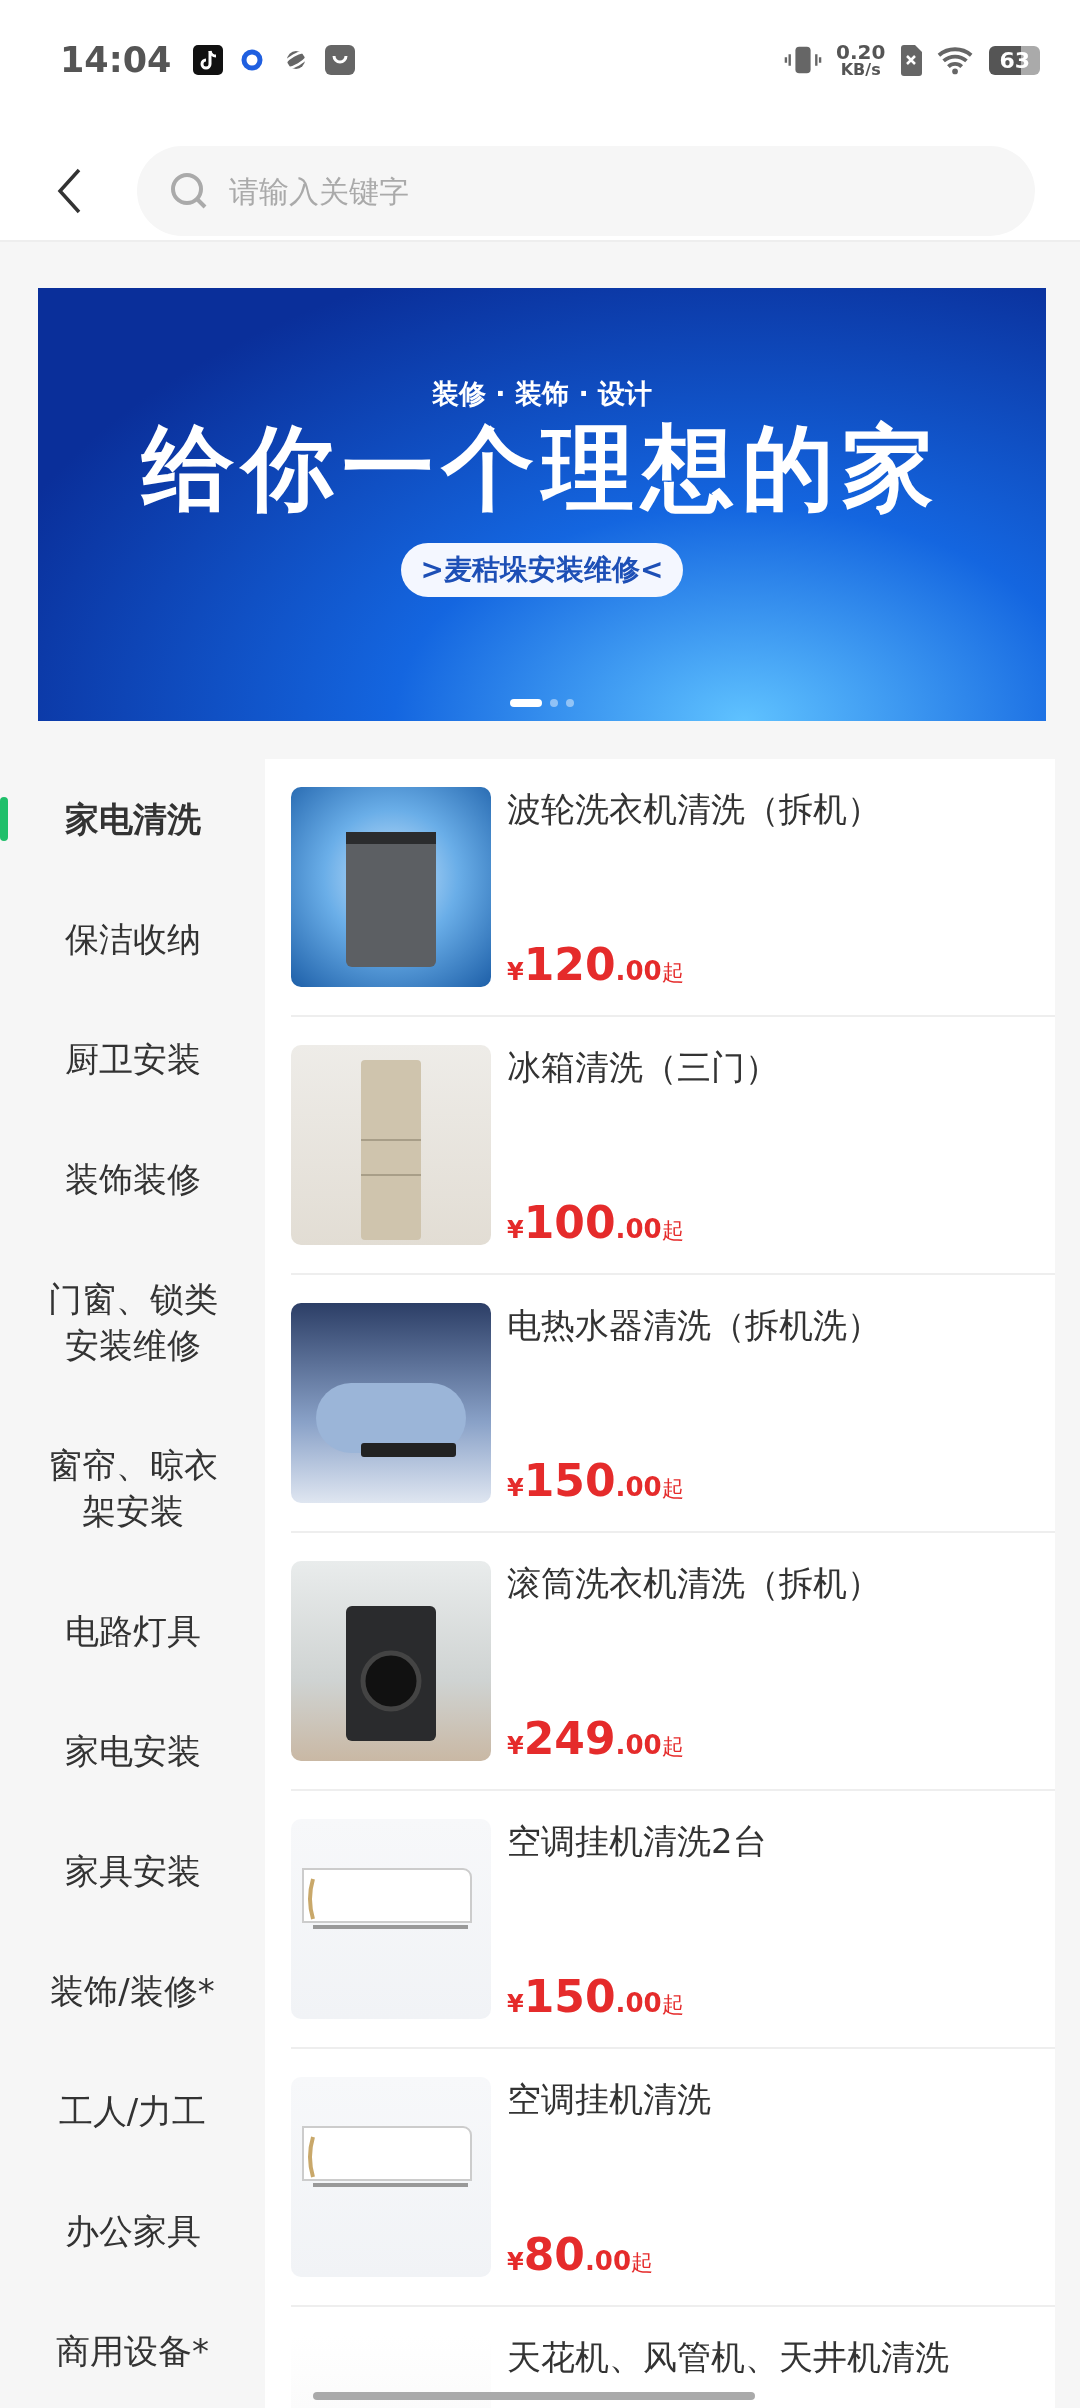 The image size is (1080, 2408). Describe the element at coordinates (542, 469) in the screenshot. I see `banner-title: 给你一个理想的家` at that location.